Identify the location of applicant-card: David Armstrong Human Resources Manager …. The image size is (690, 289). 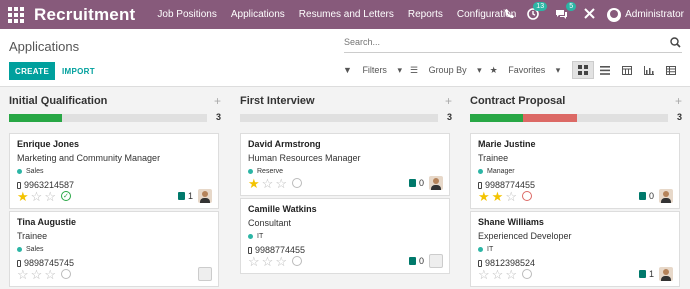
(345, 164).